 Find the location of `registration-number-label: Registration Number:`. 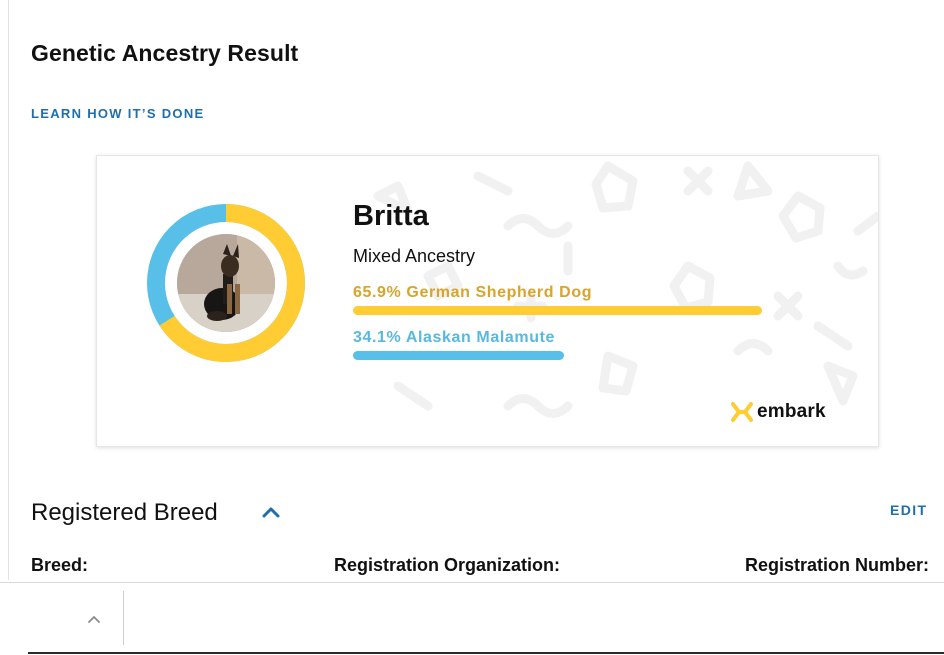

registration-number-label: Registration Number: is located at coordinates (837, 565).